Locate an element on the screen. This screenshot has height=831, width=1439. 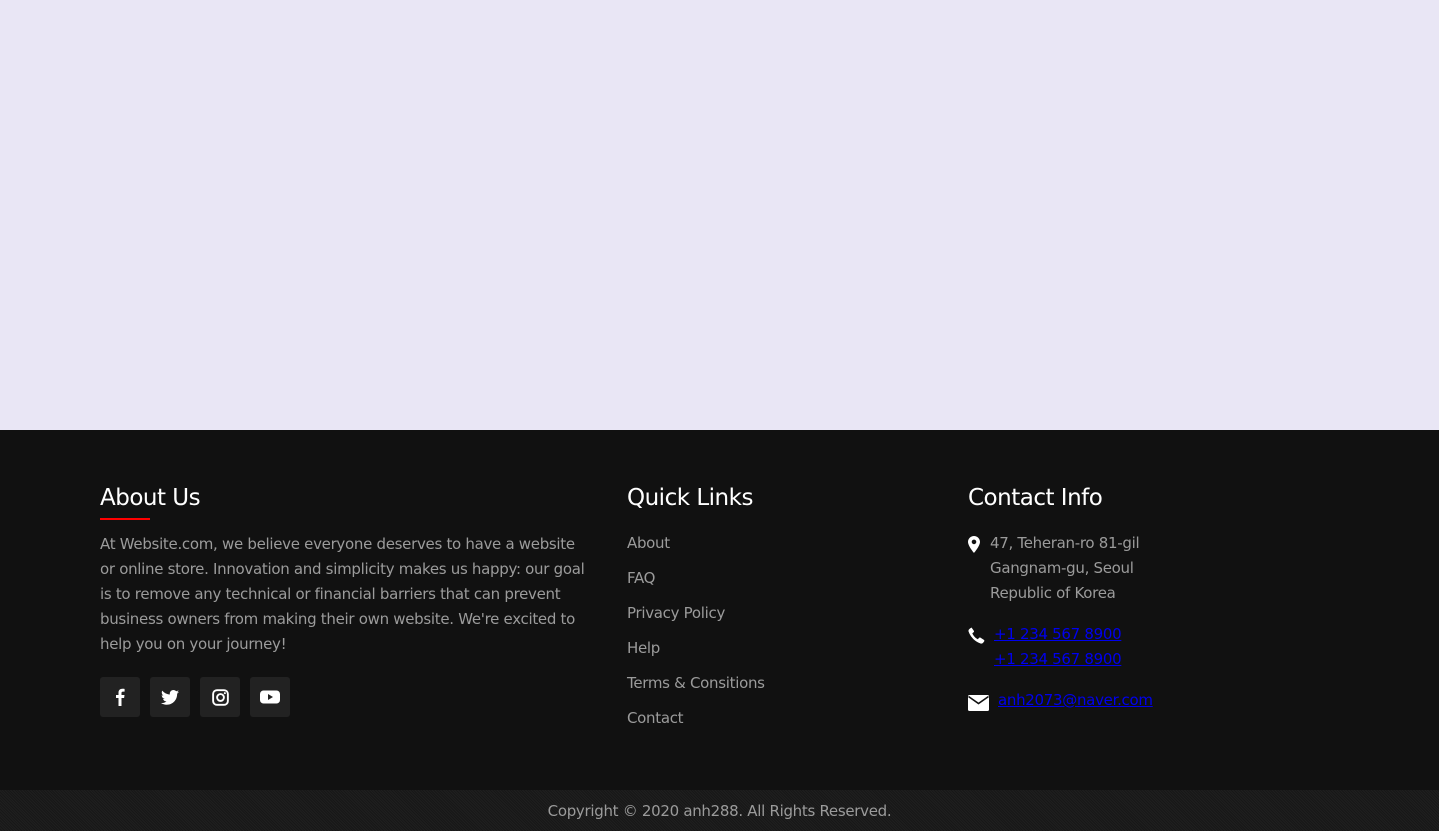
phone-icon is located at coordinates (976, 635).